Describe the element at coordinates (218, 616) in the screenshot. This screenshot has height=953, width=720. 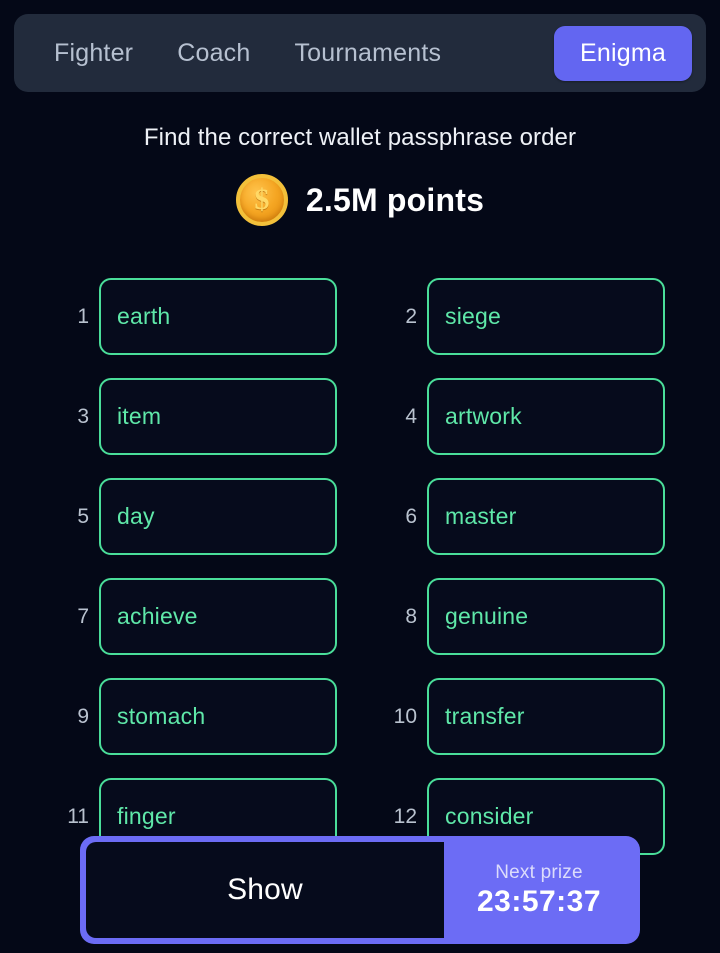
I see `word-box-7: achieve` at that location.